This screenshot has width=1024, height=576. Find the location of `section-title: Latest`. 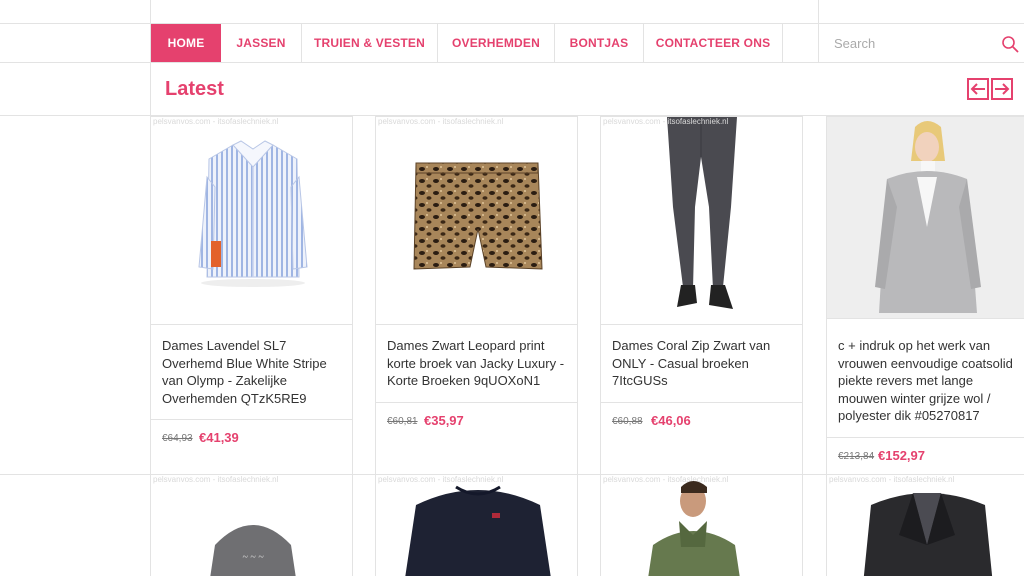

section-title: Latest is located at coordinates (194, 89).